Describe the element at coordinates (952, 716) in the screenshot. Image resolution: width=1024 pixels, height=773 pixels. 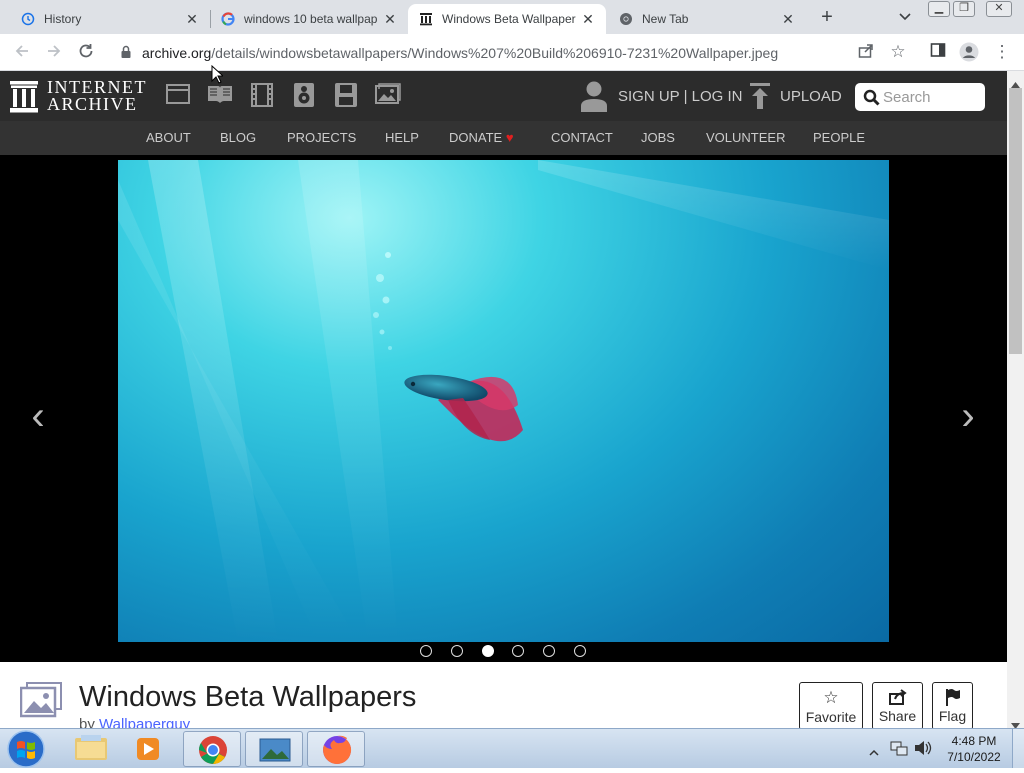
I see `flag-label: Flag` at that location.